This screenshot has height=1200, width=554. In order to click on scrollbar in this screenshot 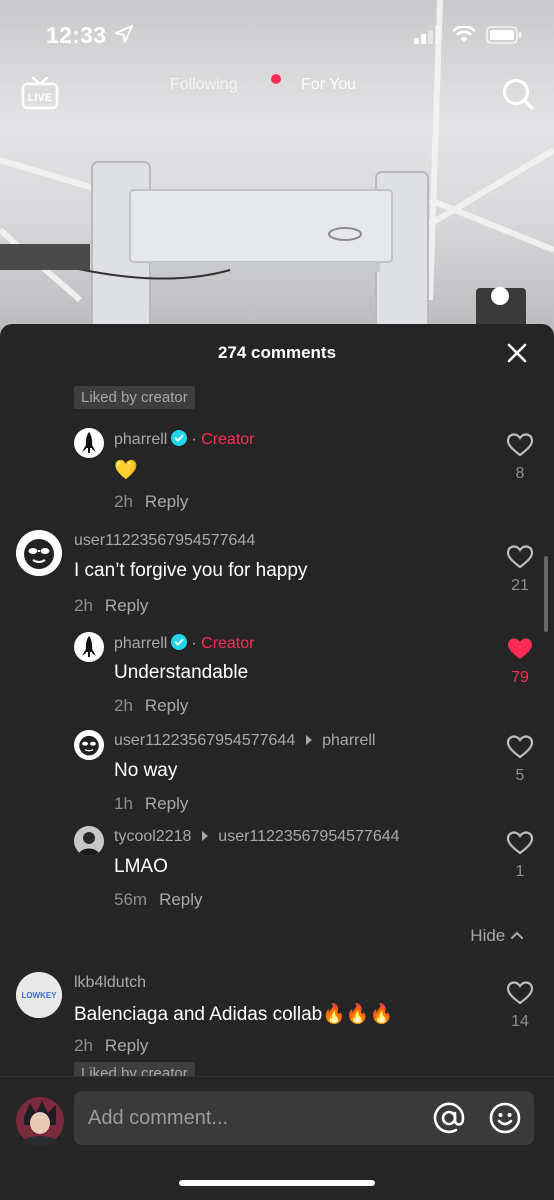, I will do `click(546, 594)`.